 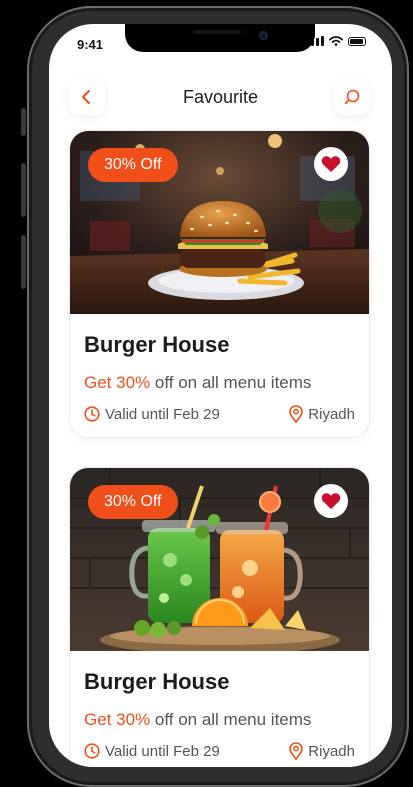 What do you see at coordinates (263, 35) in the screenshot?
I see `camera` at bounding box center [263, 35].